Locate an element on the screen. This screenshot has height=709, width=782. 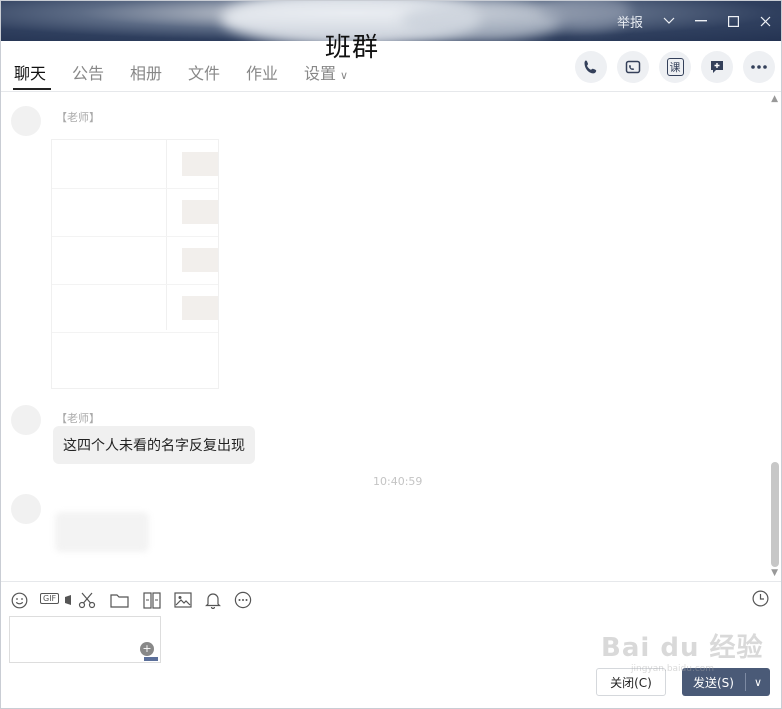
video-call-button is located at coordinates (633, 67).